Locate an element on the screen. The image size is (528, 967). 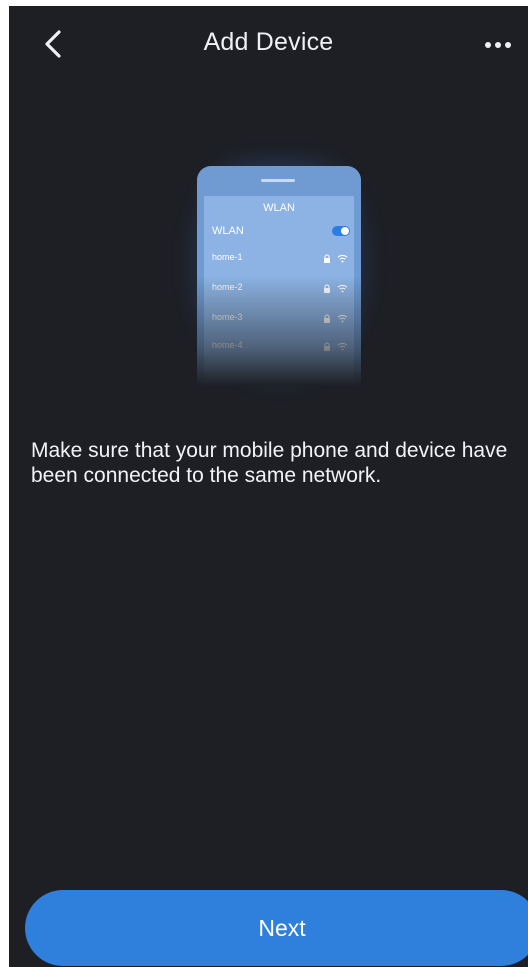
page-title: Add Device is located at coordinates (268, 42).